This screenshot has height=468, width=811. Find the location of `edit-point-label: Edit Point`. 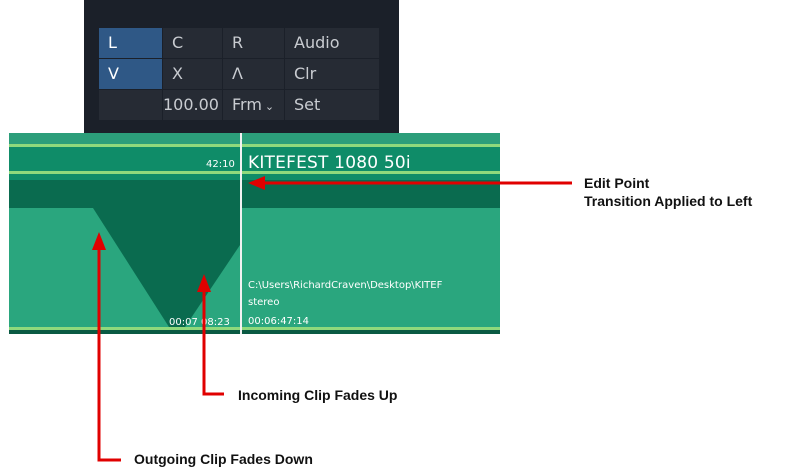

edit-point-label: Edit Point is located at coordinates (617, 183).